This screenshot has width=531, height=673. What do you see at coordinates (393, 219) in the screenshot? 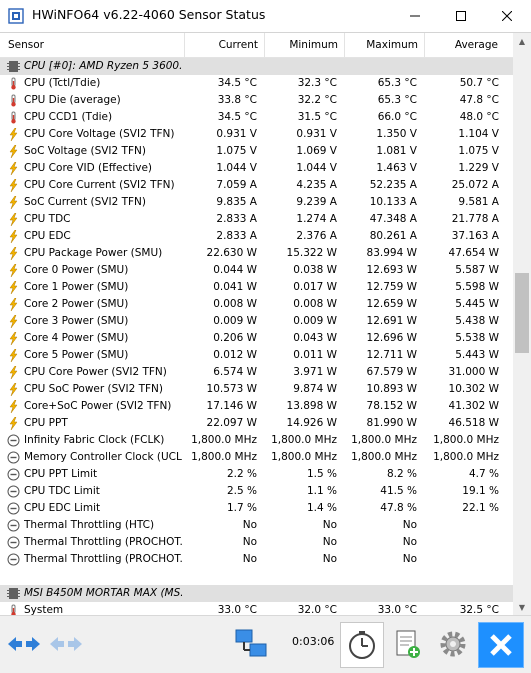
I see `maximum-value: 47.348 A` at bounding box center [393, 219].